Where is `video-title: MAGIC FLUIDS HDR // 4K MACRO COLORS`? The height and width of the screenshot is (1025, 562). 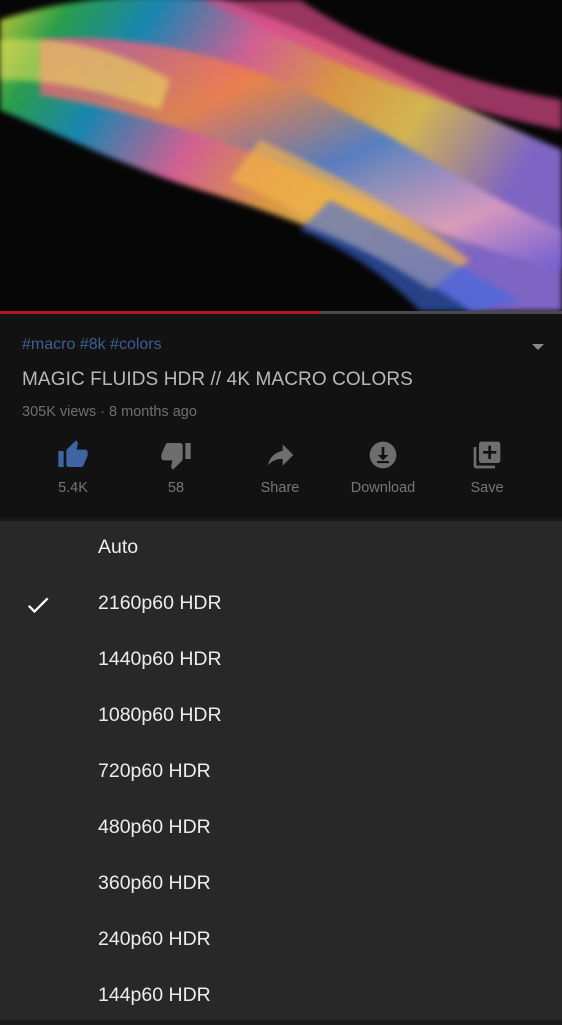
video-title: MAGIC FLUIDS HDR // 4K MACRO COLORS is located at coordinates (217, 379).